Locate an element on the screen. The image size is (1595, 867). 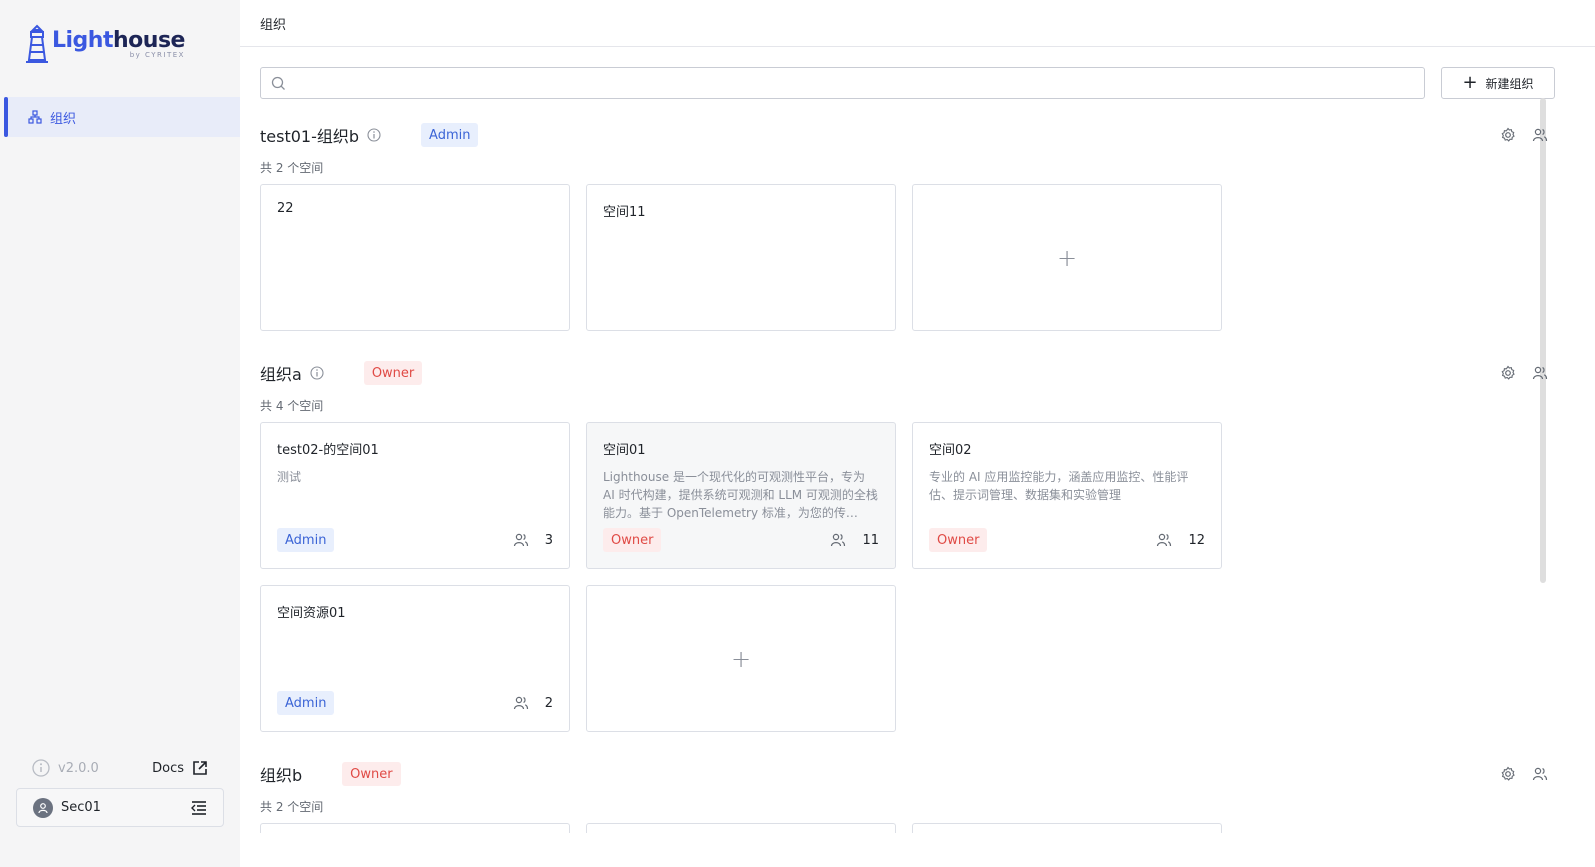
space-description: 专业的 AI 应用监控能力，涵盖应用监控、性能评估、提示词管理、数据集和实验管理 is located at coordinates (1059, 486).